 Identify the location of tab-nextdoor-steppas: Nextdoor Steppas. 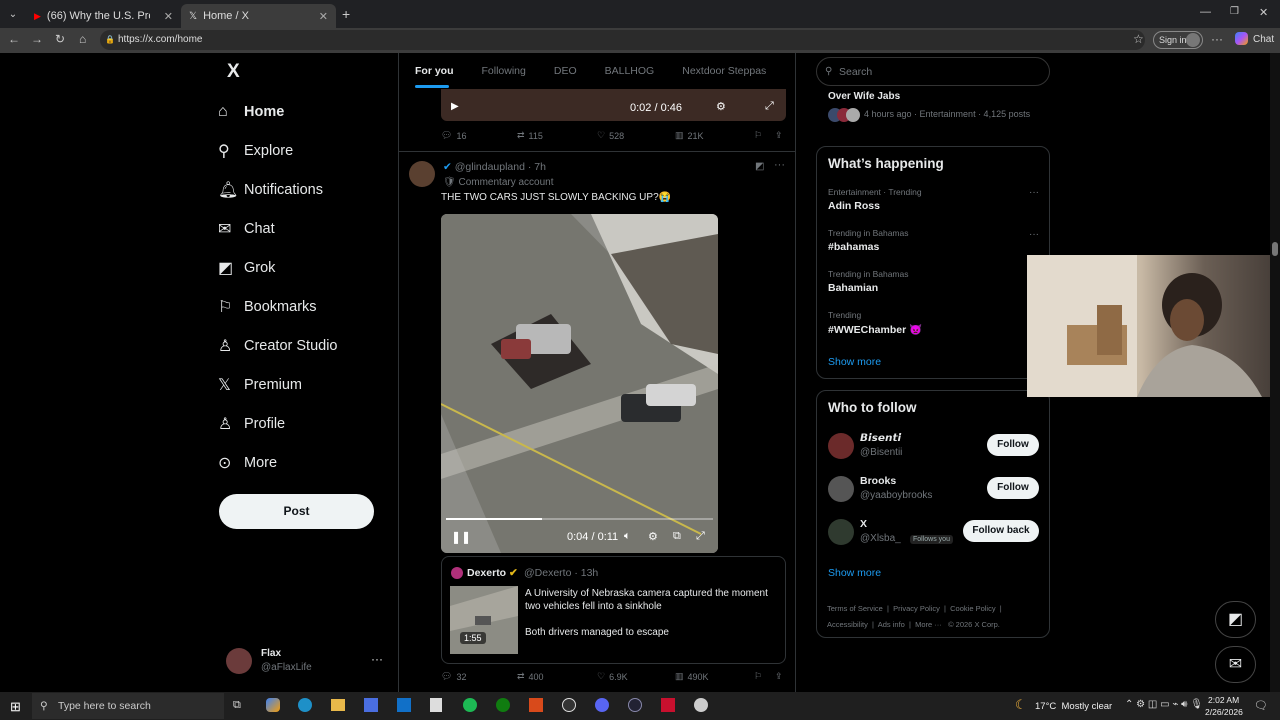
(724, 71).